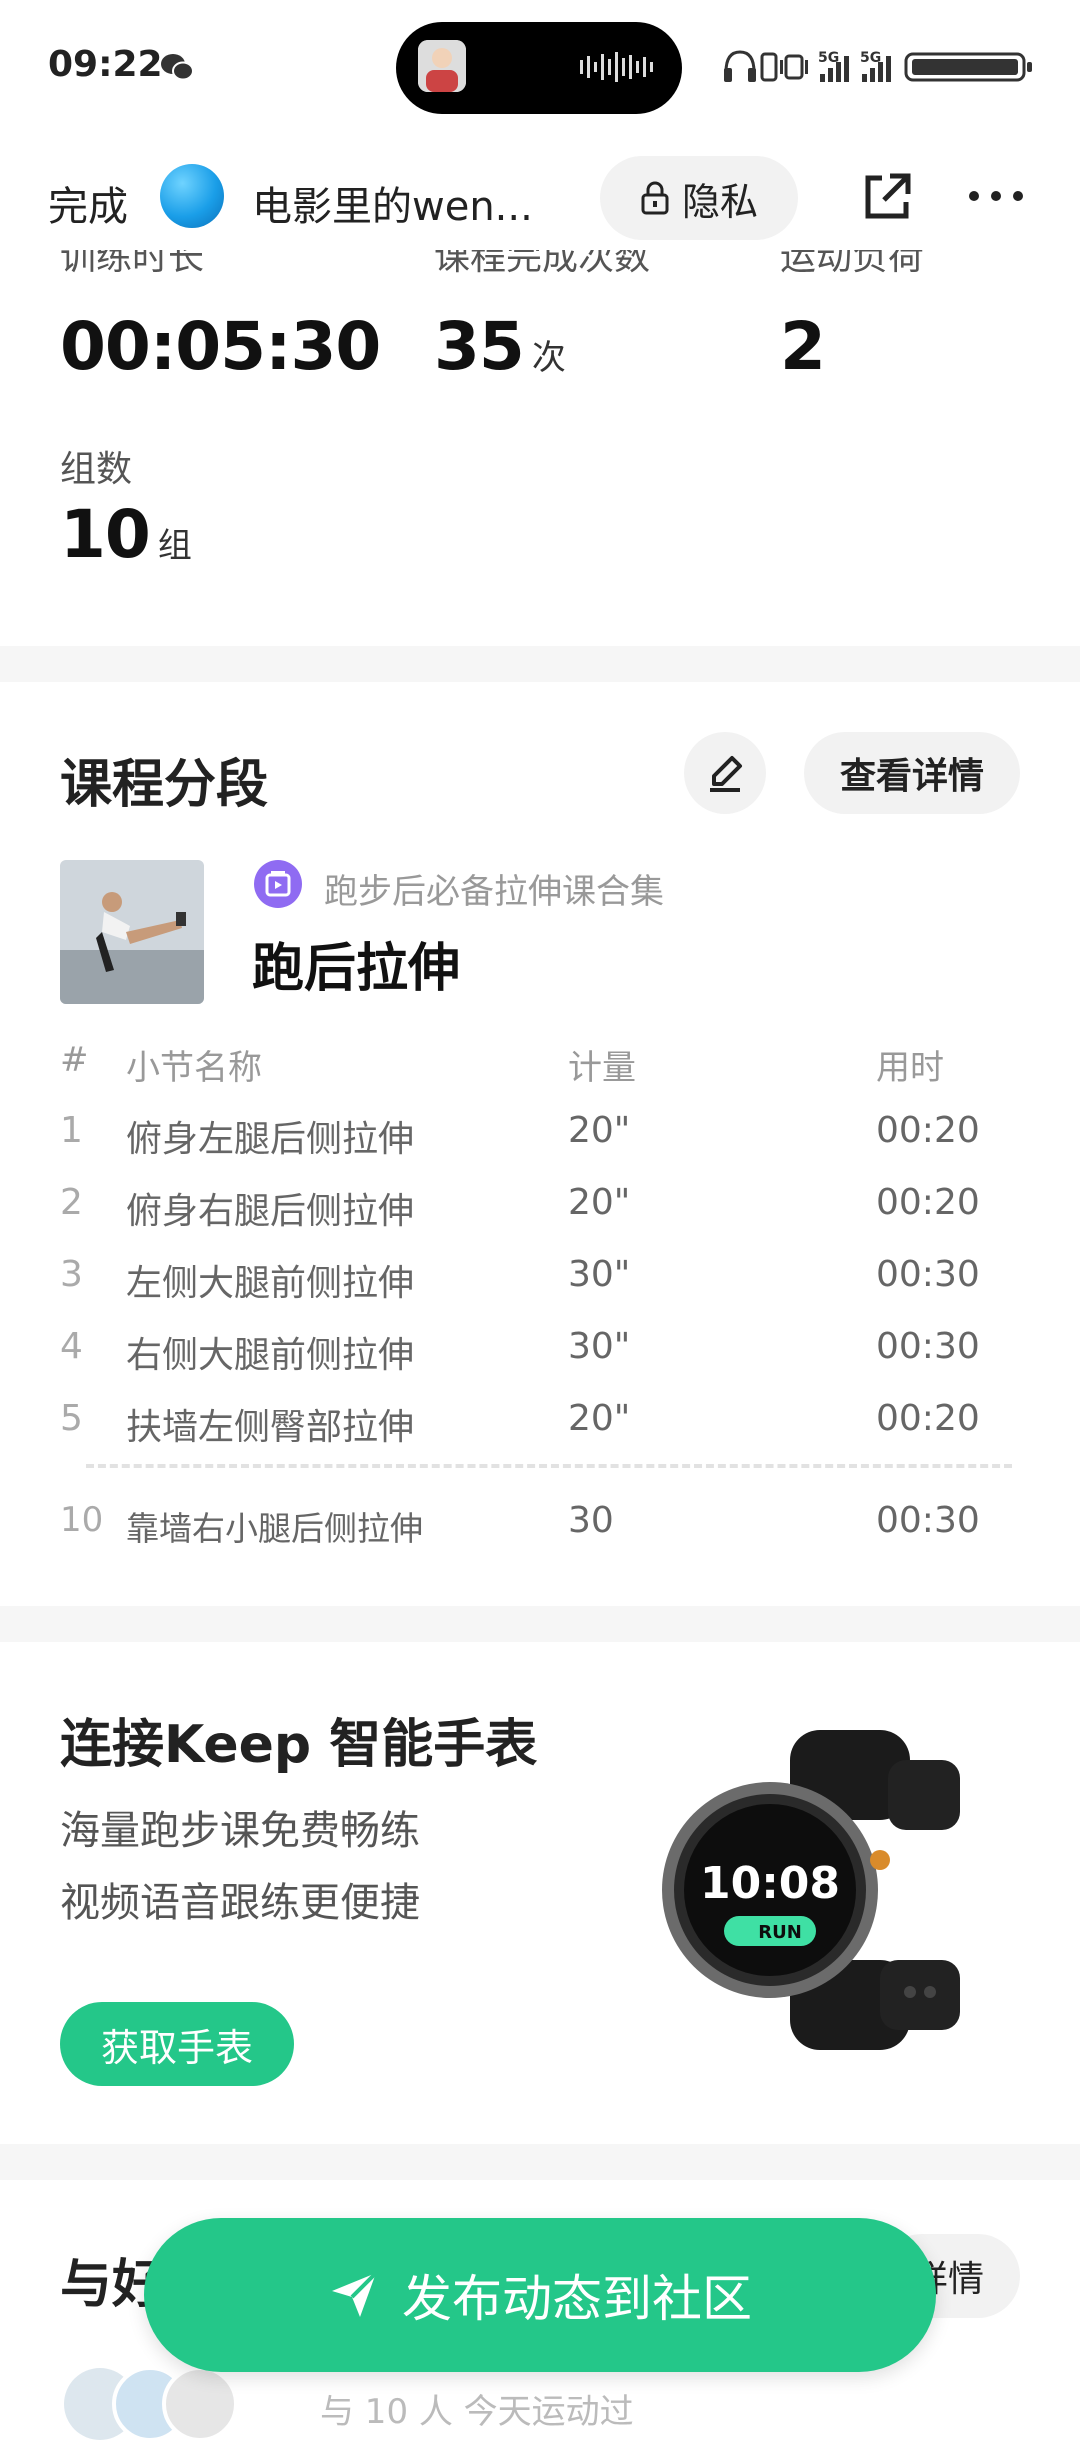  Describe the element at coordinates (270, 1427) in the screenshot. I see `row-name: 扶墙左侧臀部拉伸` at that location.